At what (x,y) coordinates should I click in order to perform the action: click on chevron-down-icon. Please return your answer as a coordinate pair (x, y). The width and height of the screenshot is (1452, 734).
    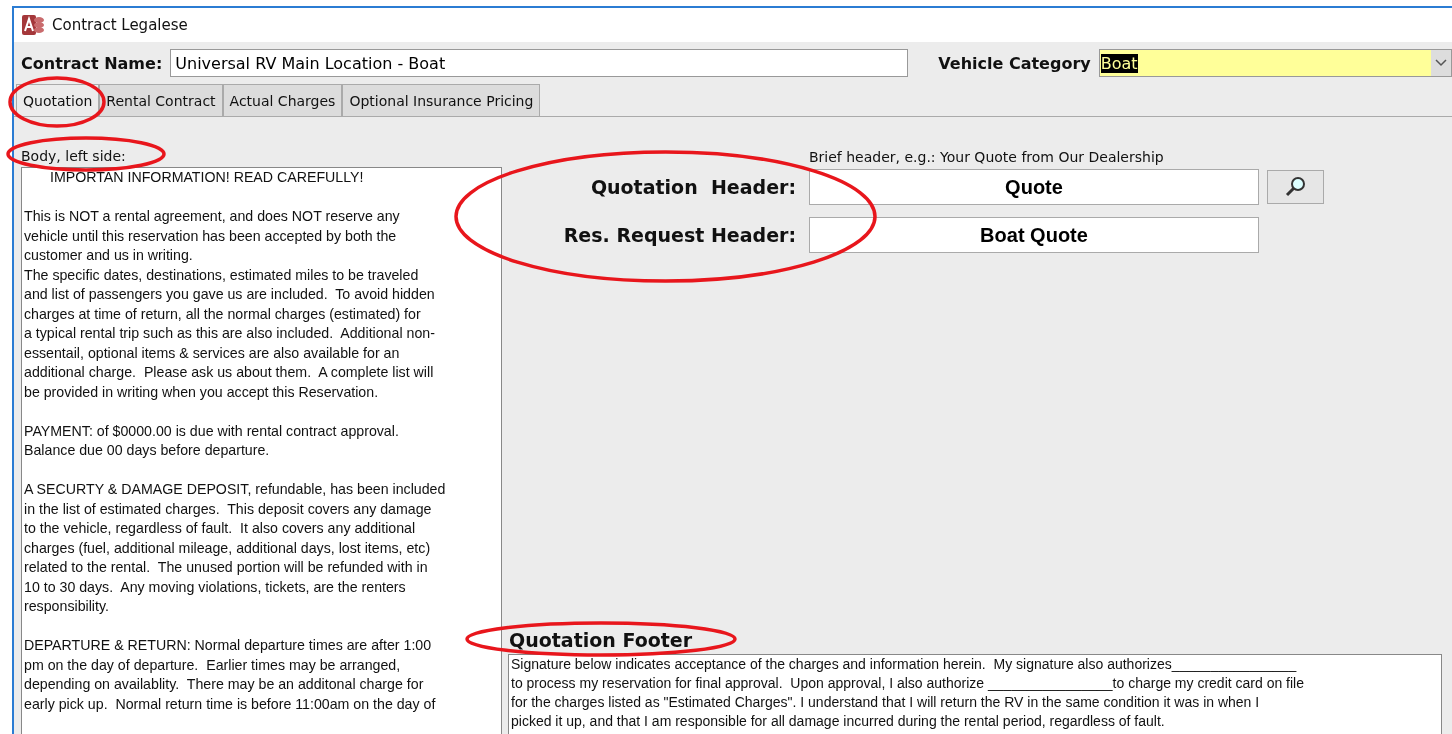
    Looking at the image, I should click on (1441, 63).